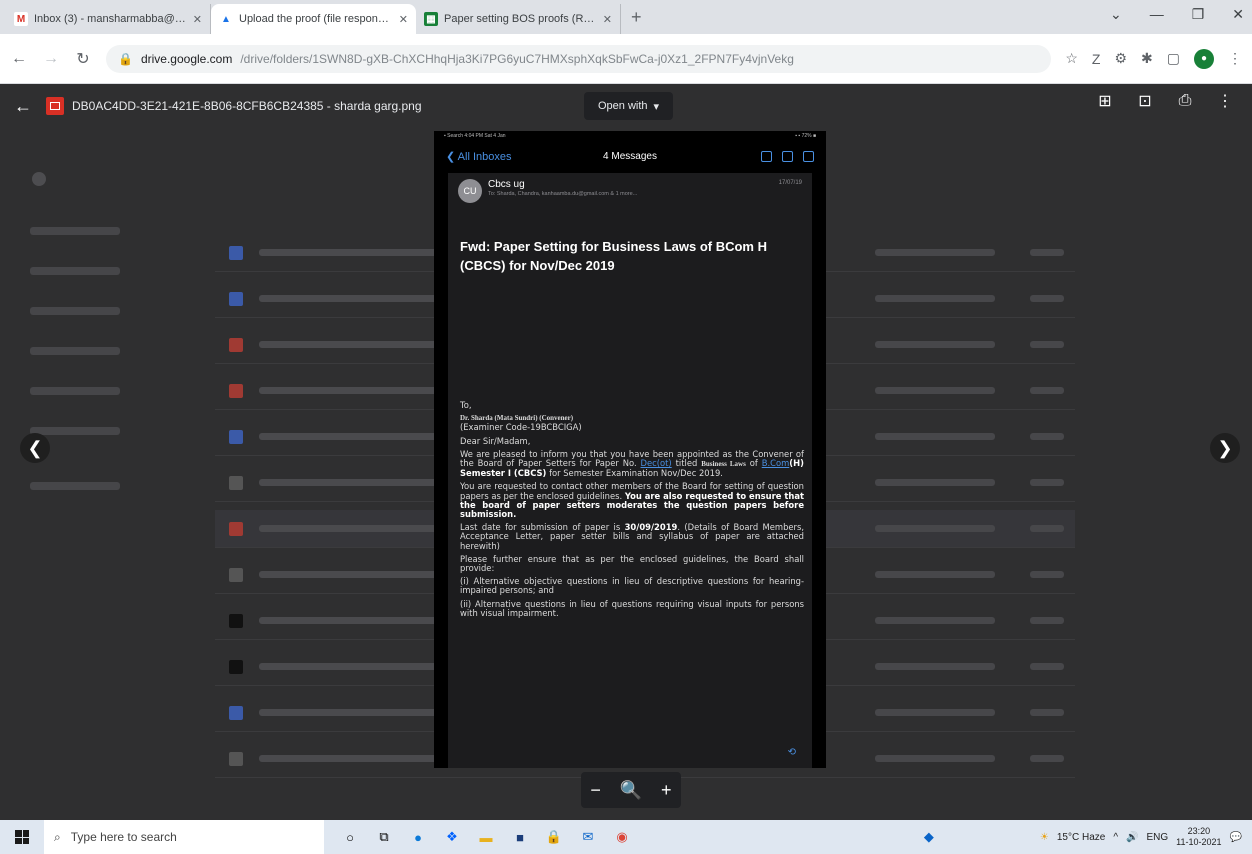  Describe the element at coordinates (791, 752) in the screenshot. I see `reply-icon: ⟲` at that location.